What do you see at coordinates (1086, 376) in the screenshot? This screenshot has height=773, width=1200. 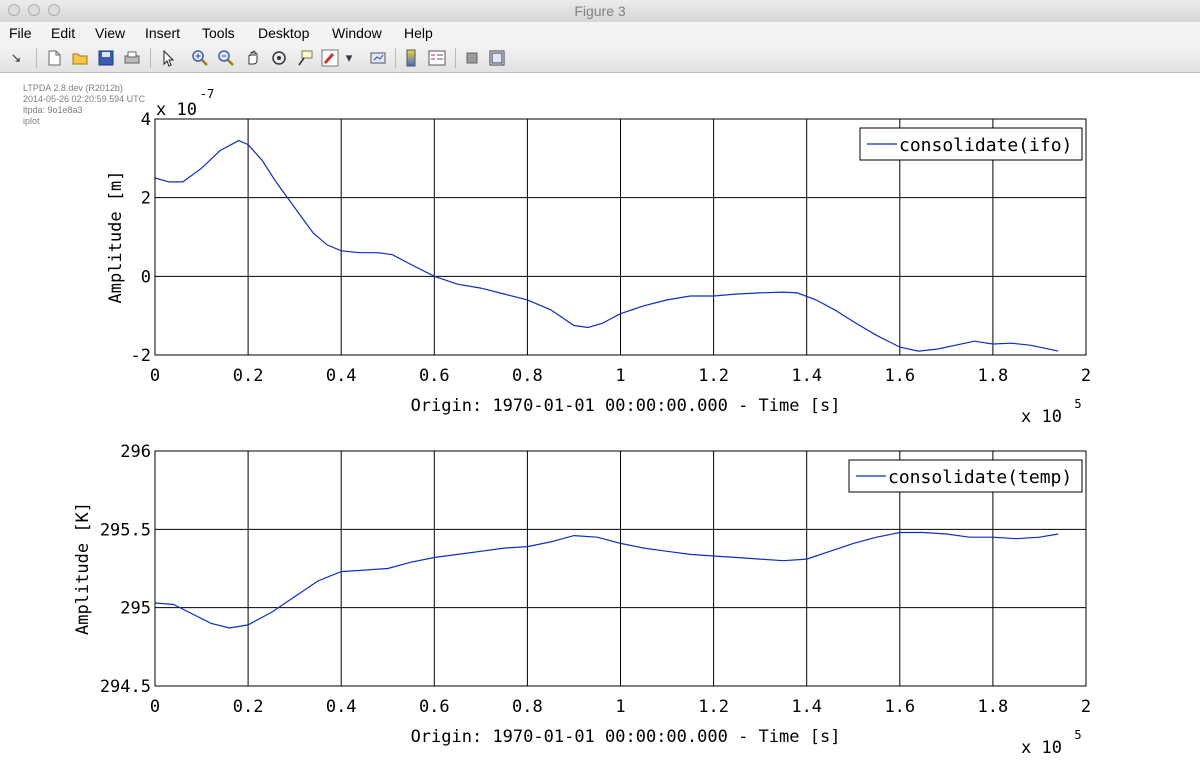 I see `axes-1-x-tick-label: 2` at bounding box center [1086, 376].